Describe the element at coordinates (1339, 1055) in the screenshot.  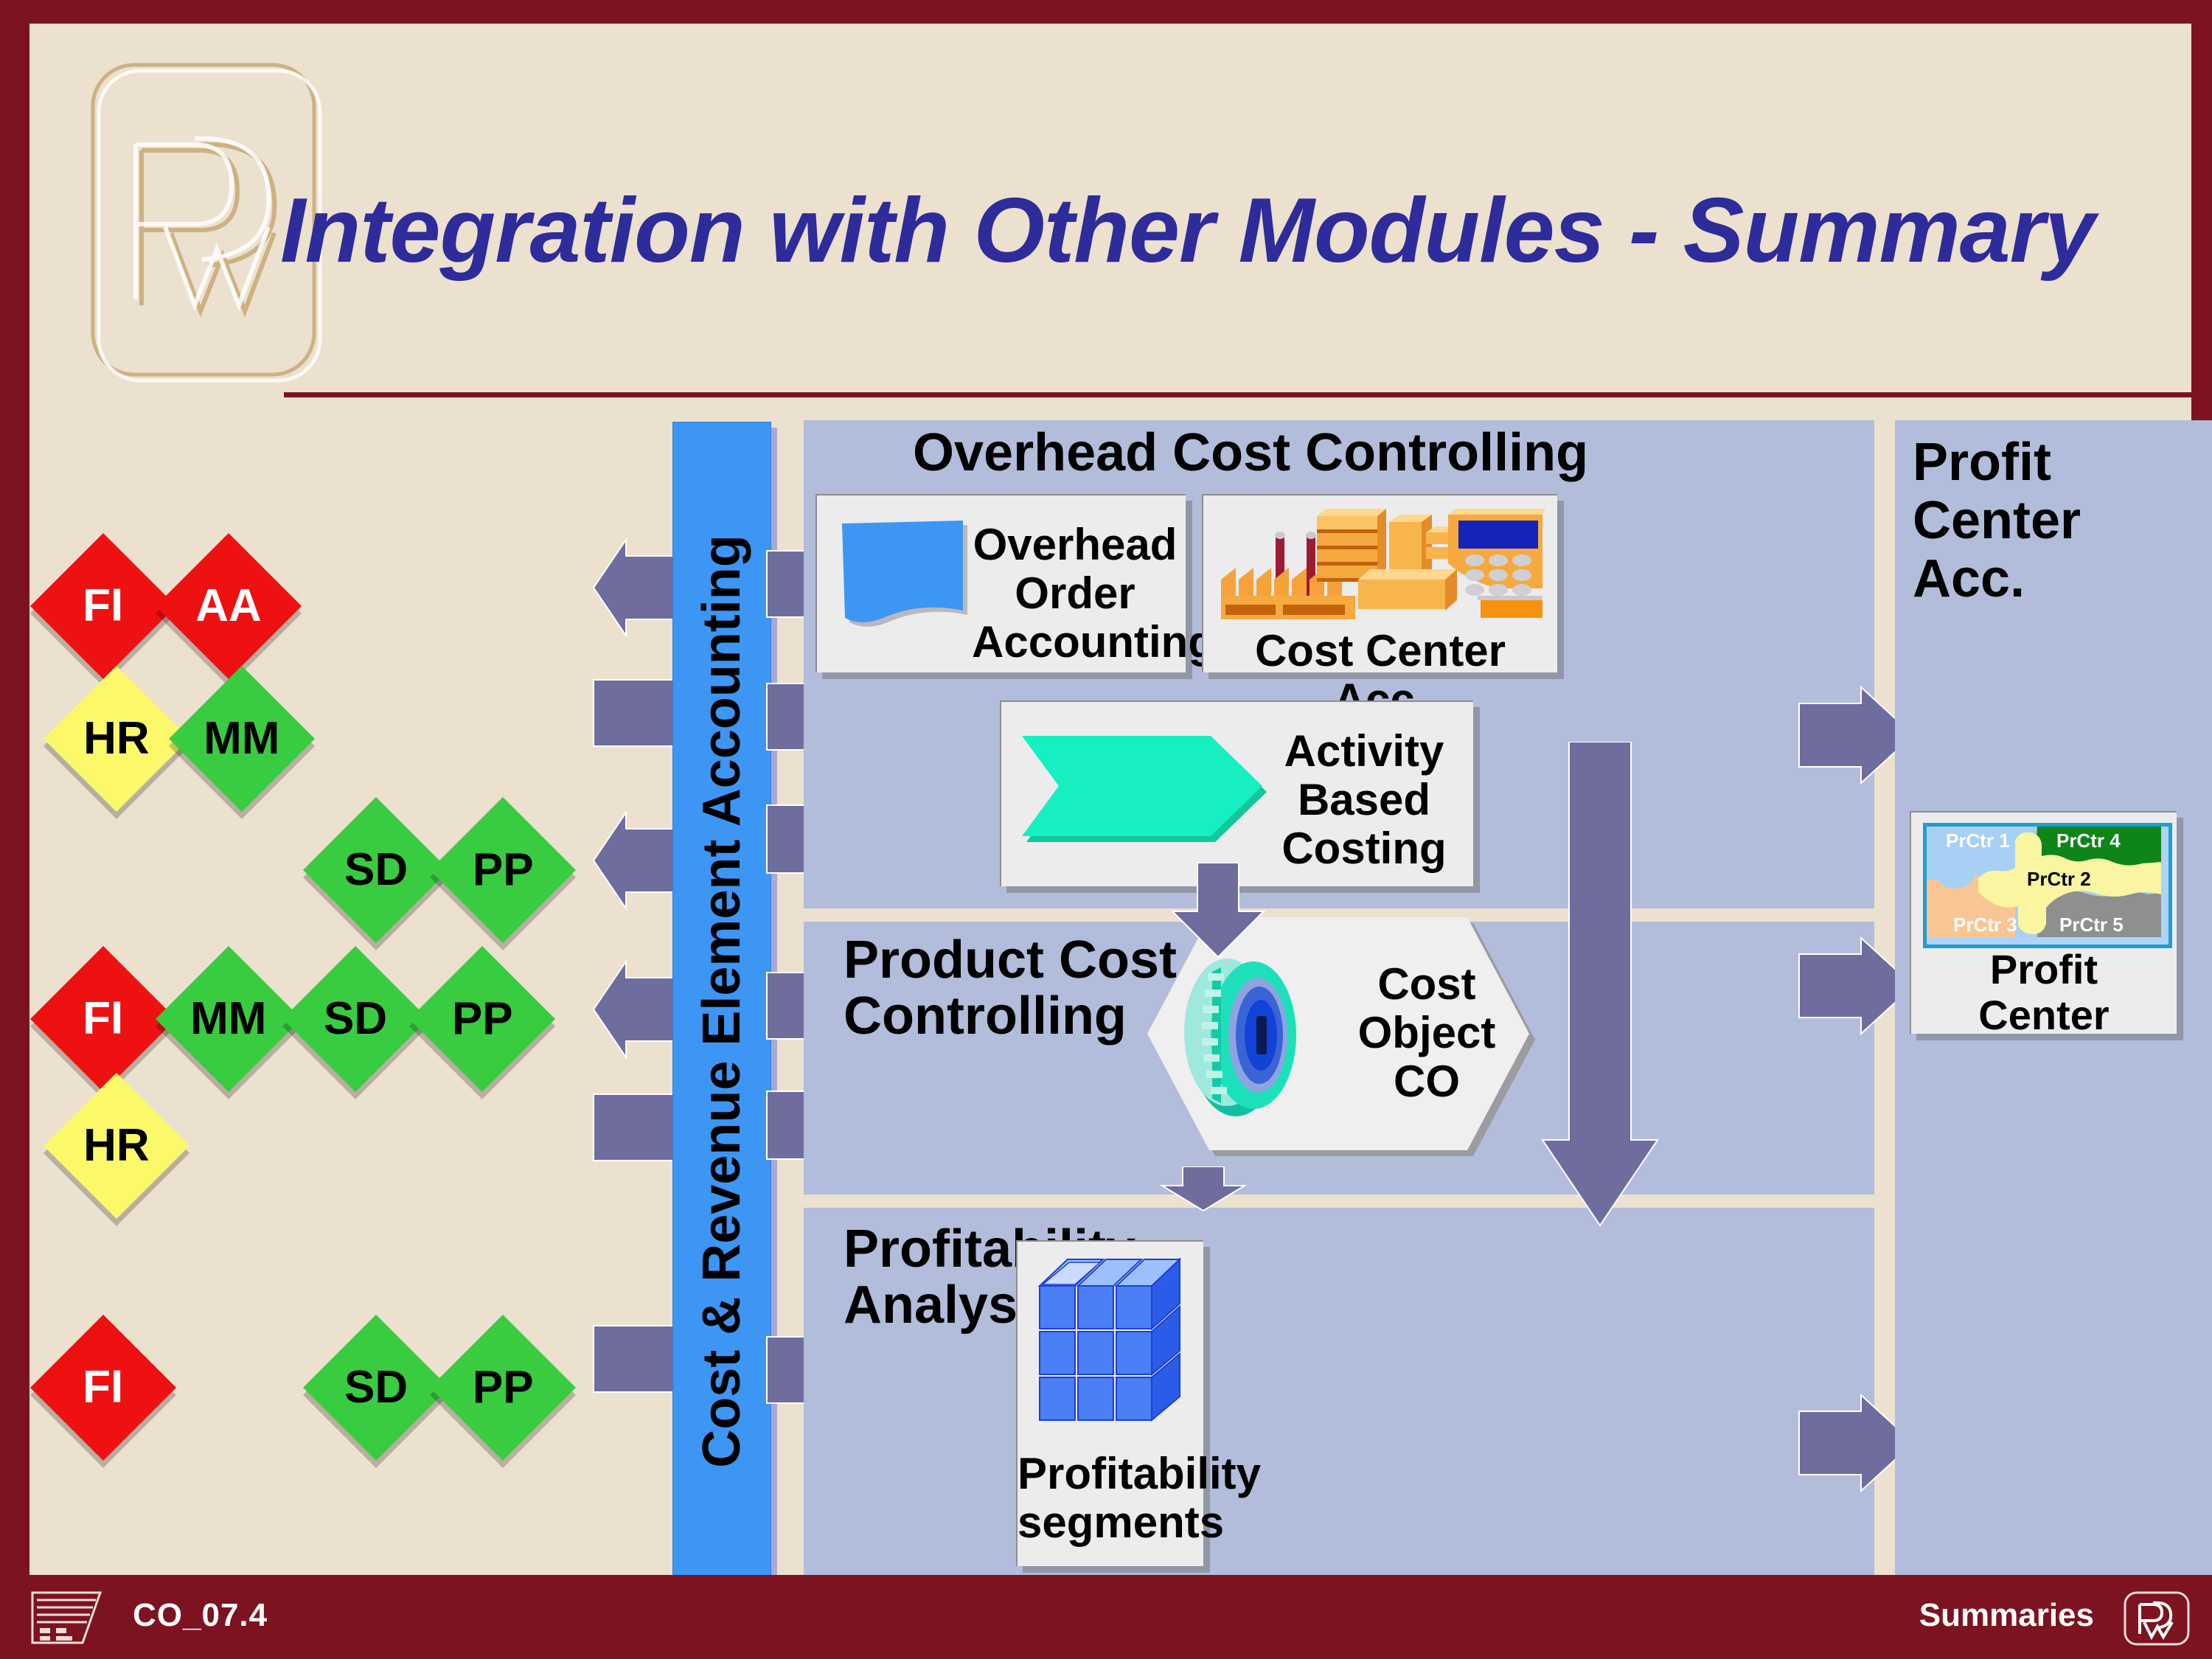
I see `panel-product-cost-controlling: Product Cost Controlling Cost Object CO` at that location.